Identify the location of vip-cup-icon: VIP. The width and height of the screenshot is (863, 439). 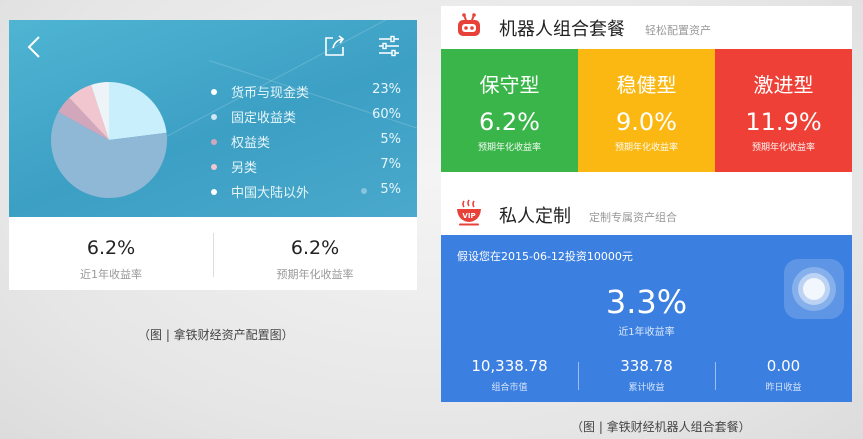
(469, 212).